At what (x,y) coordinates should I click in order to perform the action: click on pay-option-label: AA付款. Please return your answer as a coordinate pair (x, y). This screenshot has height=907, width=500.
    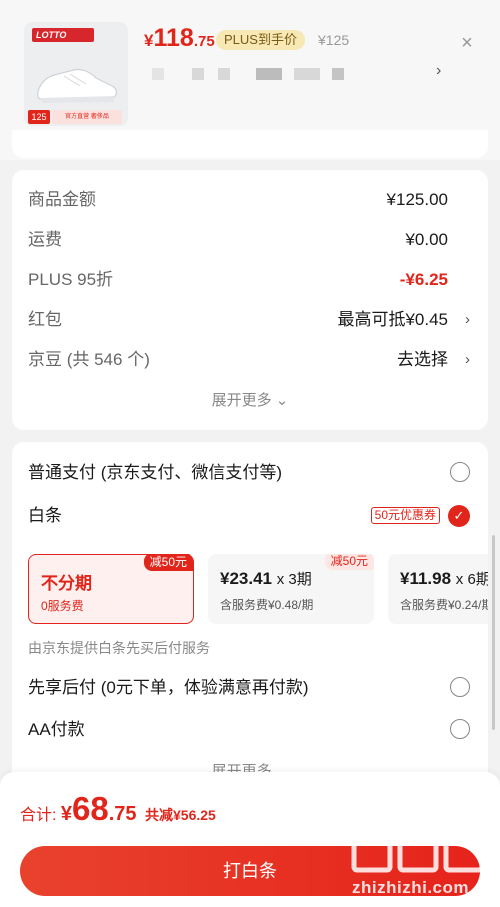
    Looking at the image, I should click on (56, 729).